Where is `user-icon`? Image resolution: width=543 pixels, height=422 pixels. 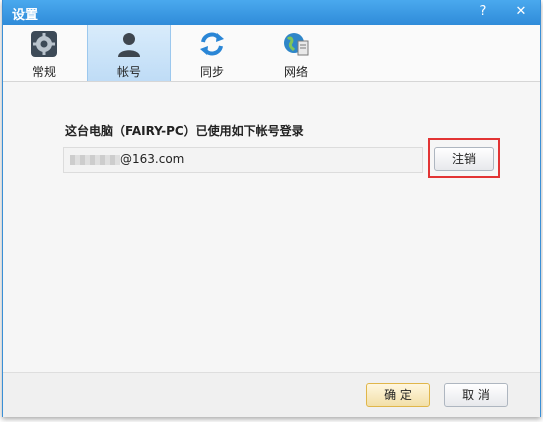 user-icon is located at coordinates (129, 44).